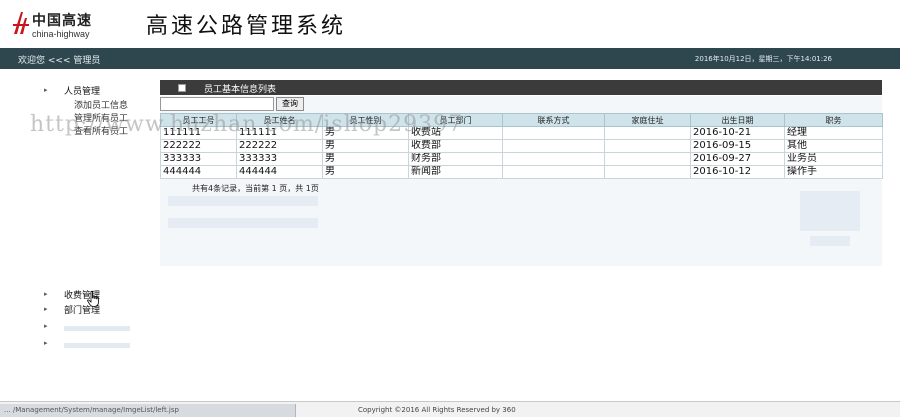 This screenshot has width=900, height=417. I want to click on sidebar-item-view-employees: 查看所有员工, so click(86, 130).